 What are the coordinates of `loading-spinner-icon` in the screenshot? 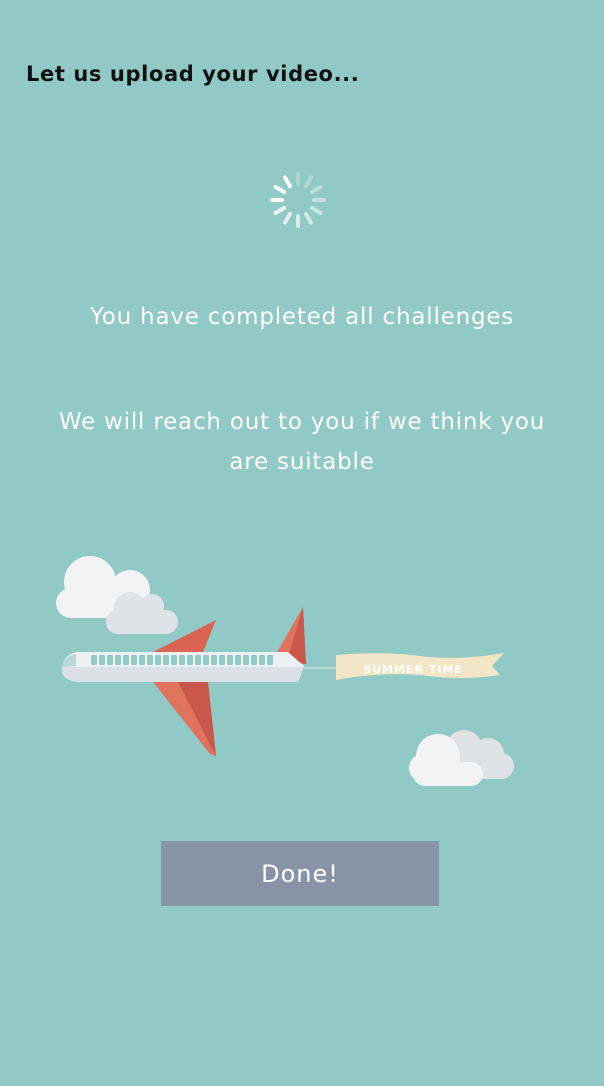 It's located at (298, 200).